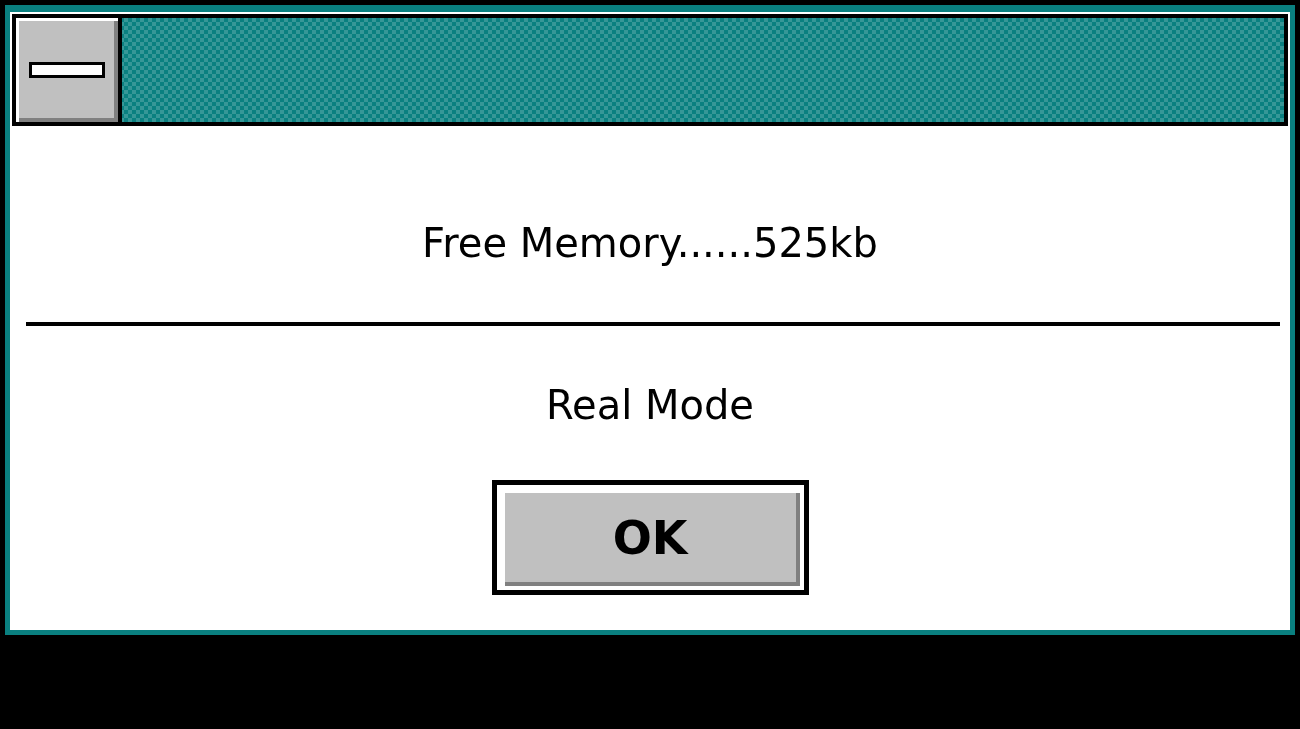 The image size is (1300, 729). I want to click on ok-button: OK, so click(650, 537).